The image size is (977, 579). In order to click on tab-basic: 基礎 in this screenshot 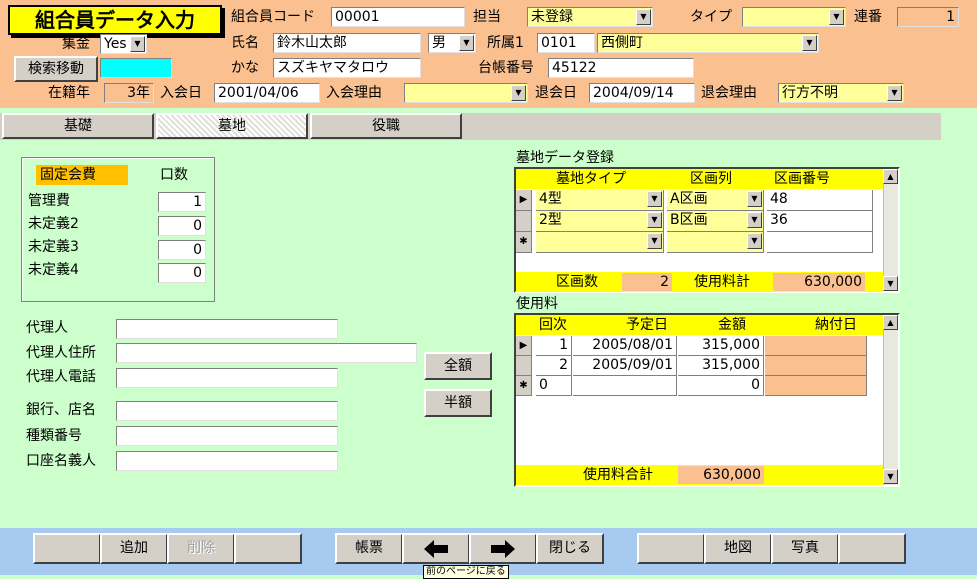, I will do `click(78, 126)`.